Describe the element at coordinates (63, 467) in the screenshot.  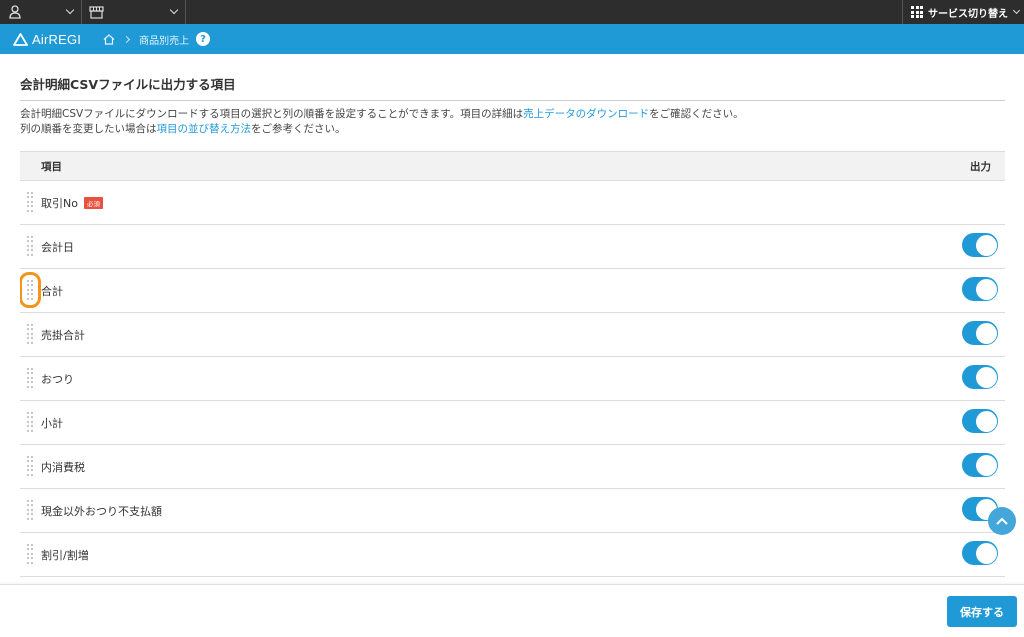
I see `item-label: 内消費税` at that location.